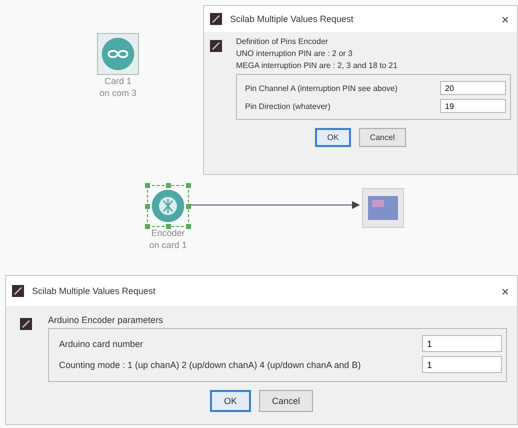 The width and height of the screenshot is (518, 428). I want to click on encoder-block, so click(168, 206).